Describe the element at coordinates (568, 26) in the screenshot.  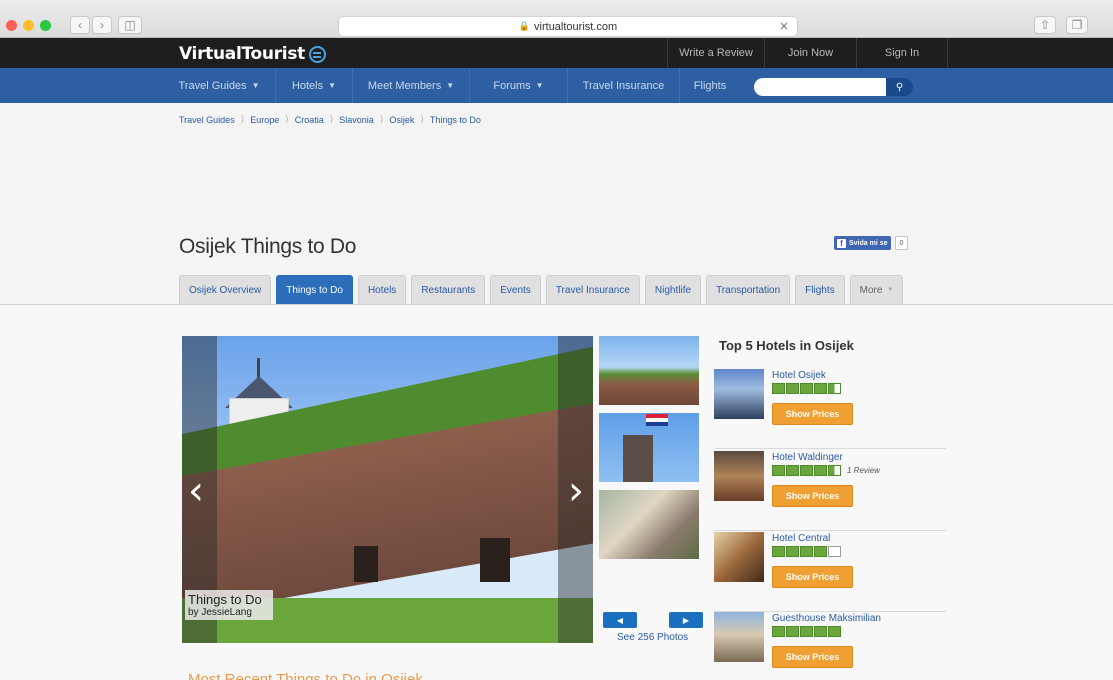
I see `address-bar: 🔒 virtualtourist.com` at that location.